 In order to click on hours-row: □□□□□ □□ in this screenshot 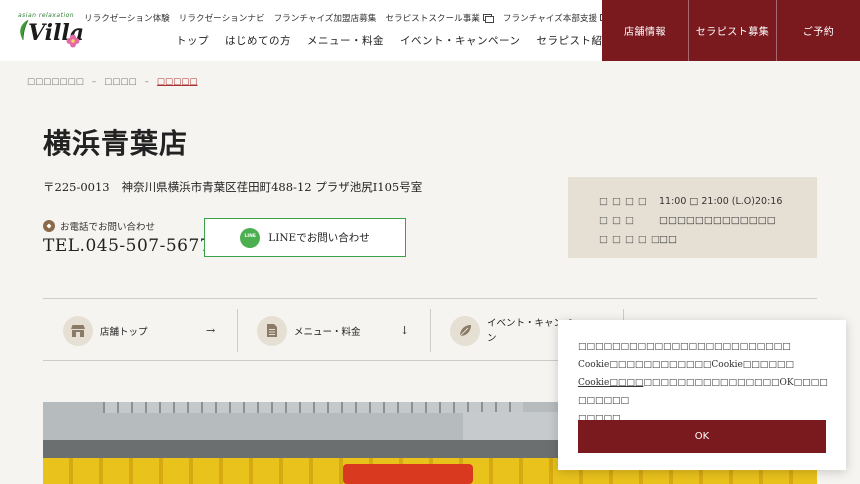, I will do `click(638, 239)`.